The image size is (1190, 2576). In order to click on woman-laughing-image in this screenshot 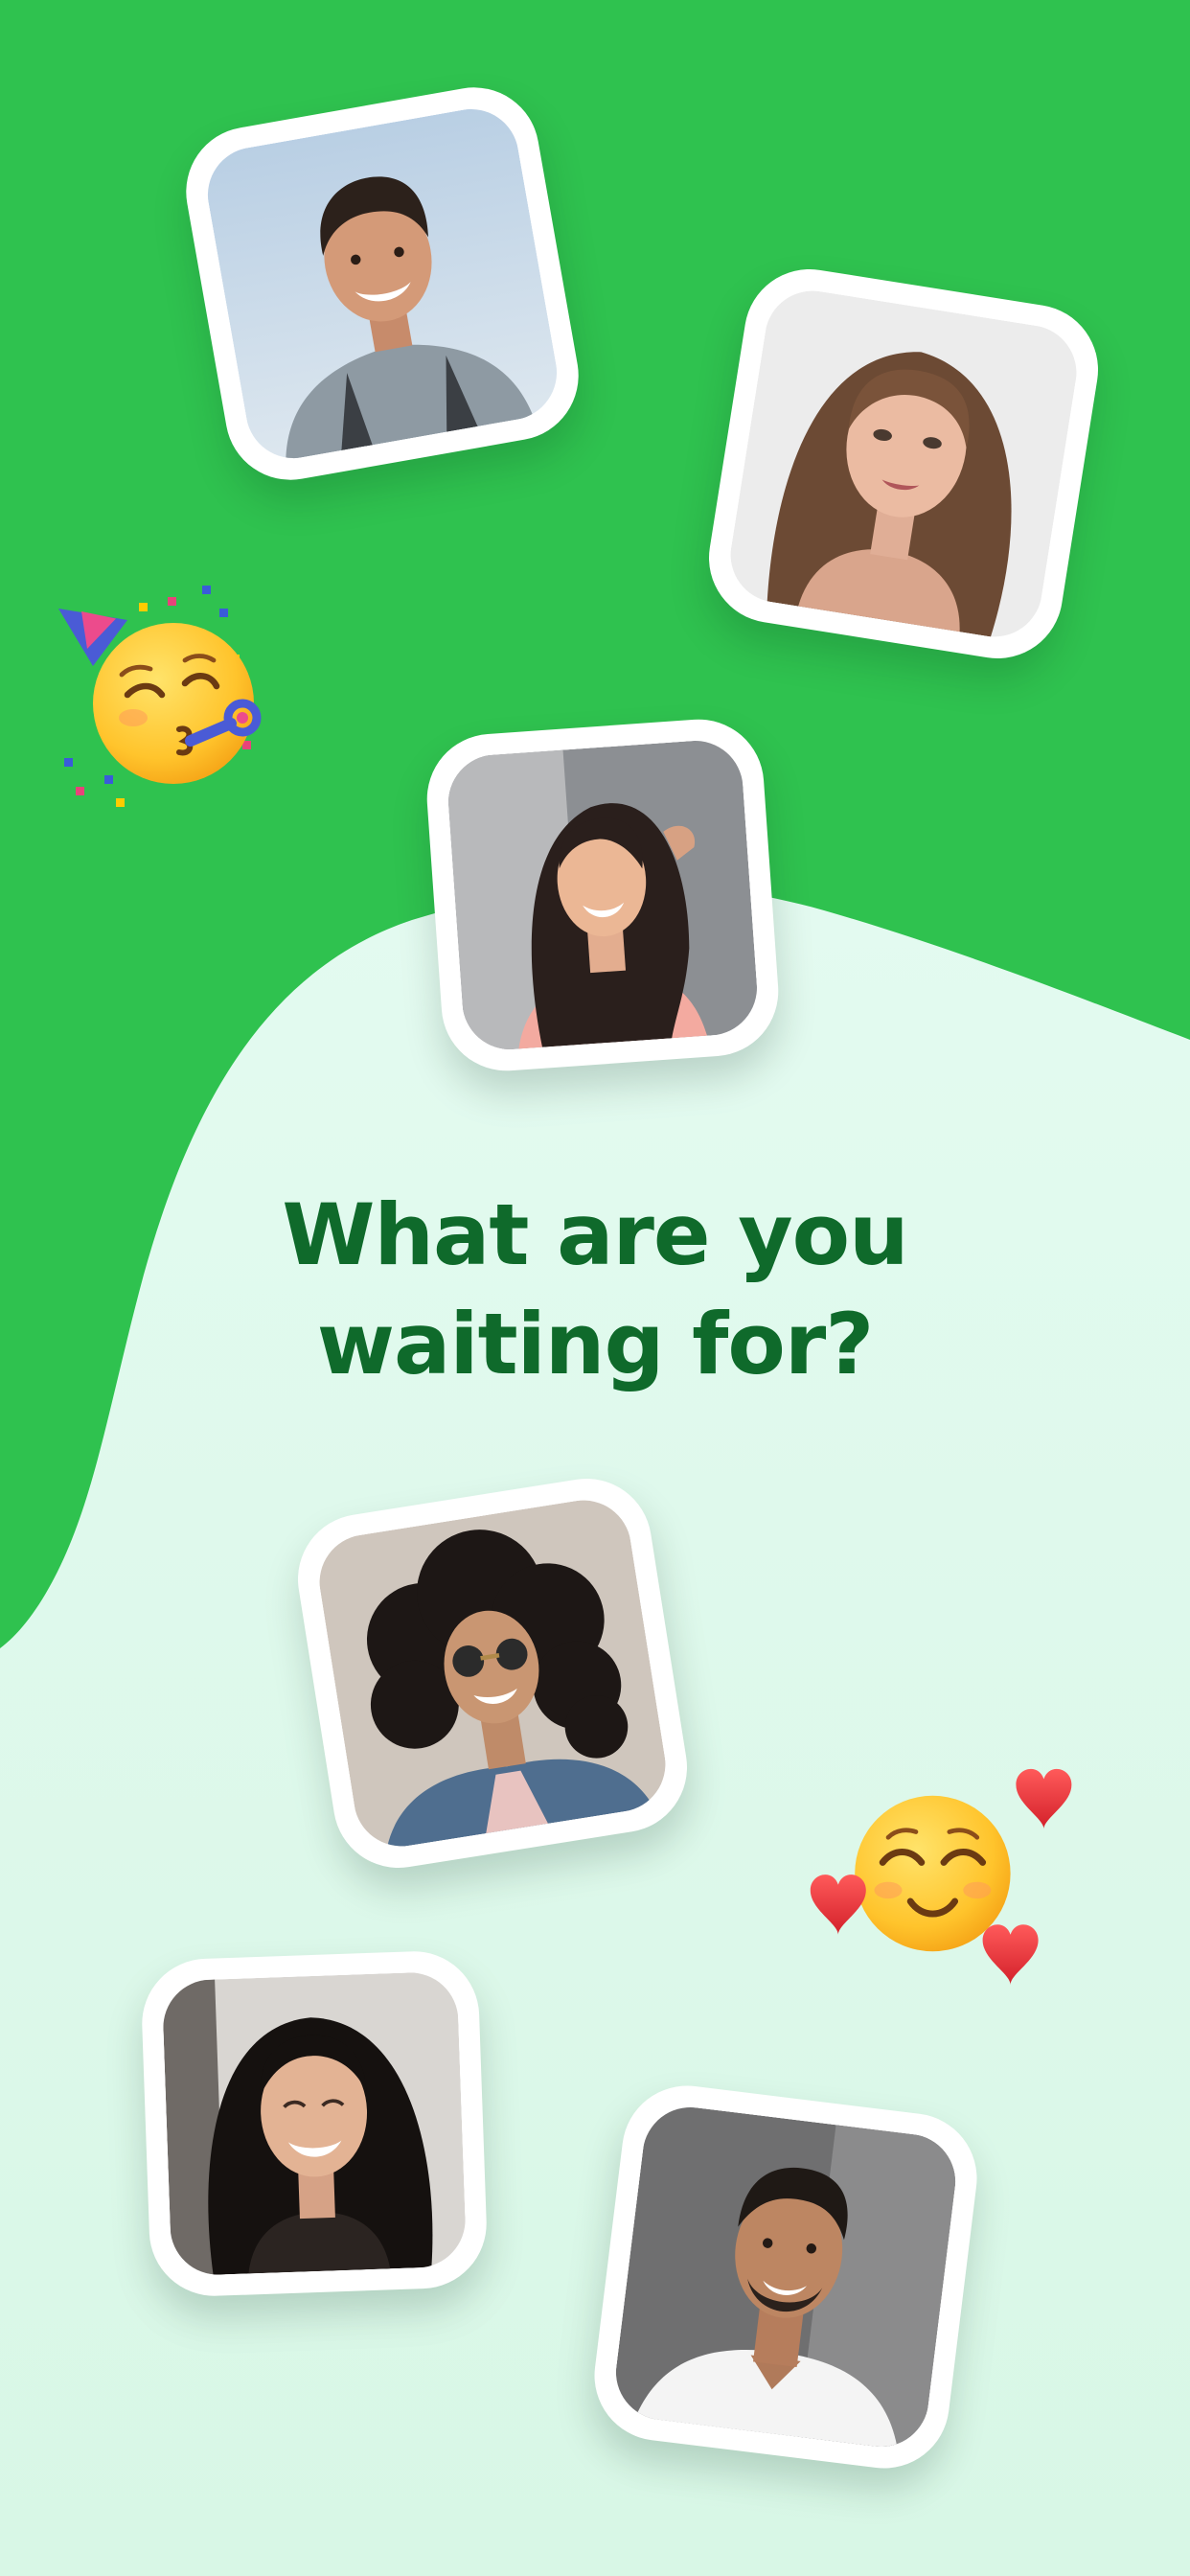, I will do `click(603, 895)`.